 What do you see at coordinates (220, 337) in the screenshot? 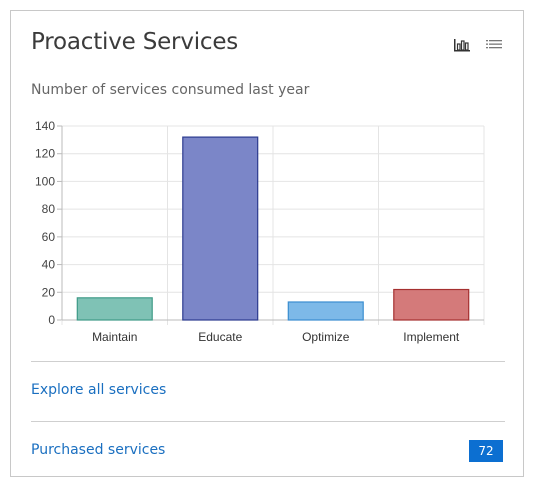
I see `x-tick-label: Educate` at bounding box center [220, 337].